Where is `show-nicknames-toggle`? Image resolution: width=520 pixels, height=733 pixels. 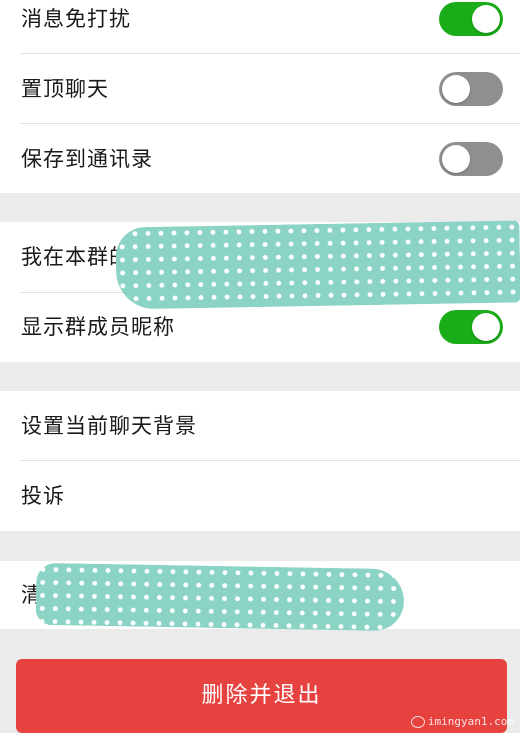 show-nicknames-toggle is located at coordinates (471, 327).